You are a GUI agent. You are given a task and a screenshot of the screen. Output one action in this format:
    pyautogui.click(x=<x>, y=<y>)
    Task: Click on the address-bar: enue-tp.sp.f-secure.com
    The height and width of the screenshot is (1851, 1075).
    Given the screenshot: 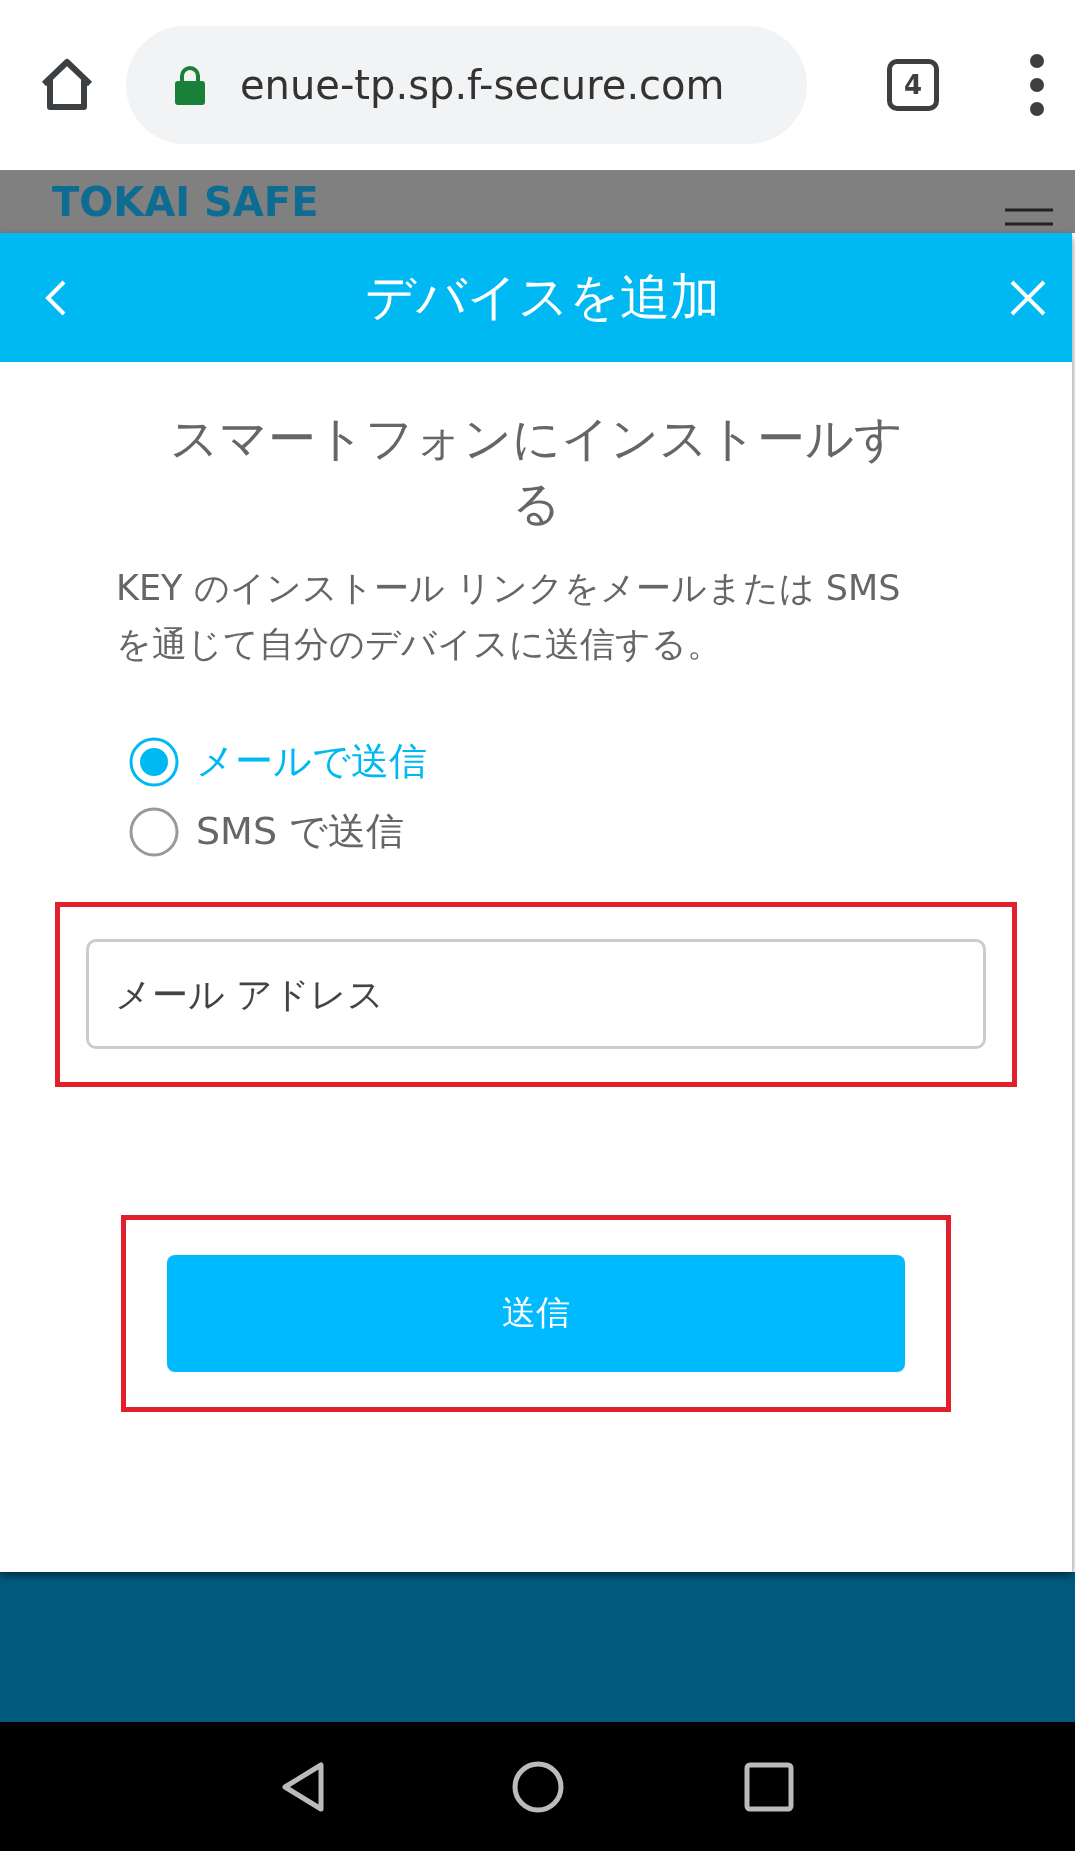 What is the action you would take?
    pyautogui.click(x=466, y=85)
    